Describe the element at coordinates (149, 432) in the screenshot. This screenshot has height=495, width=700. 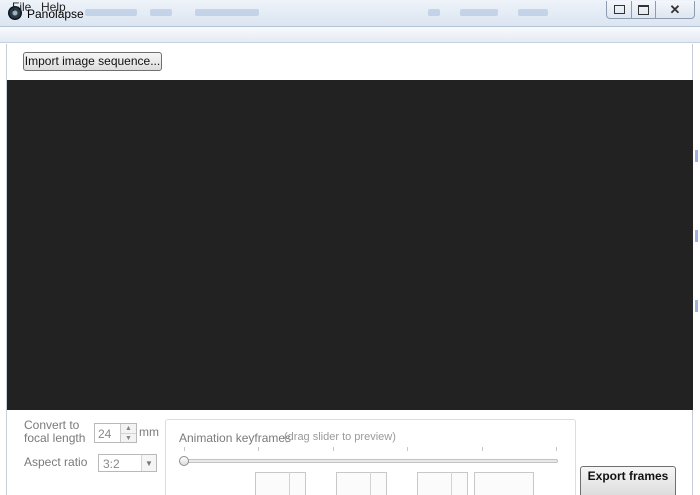
I see `focal-unit-label: mm` at that location.